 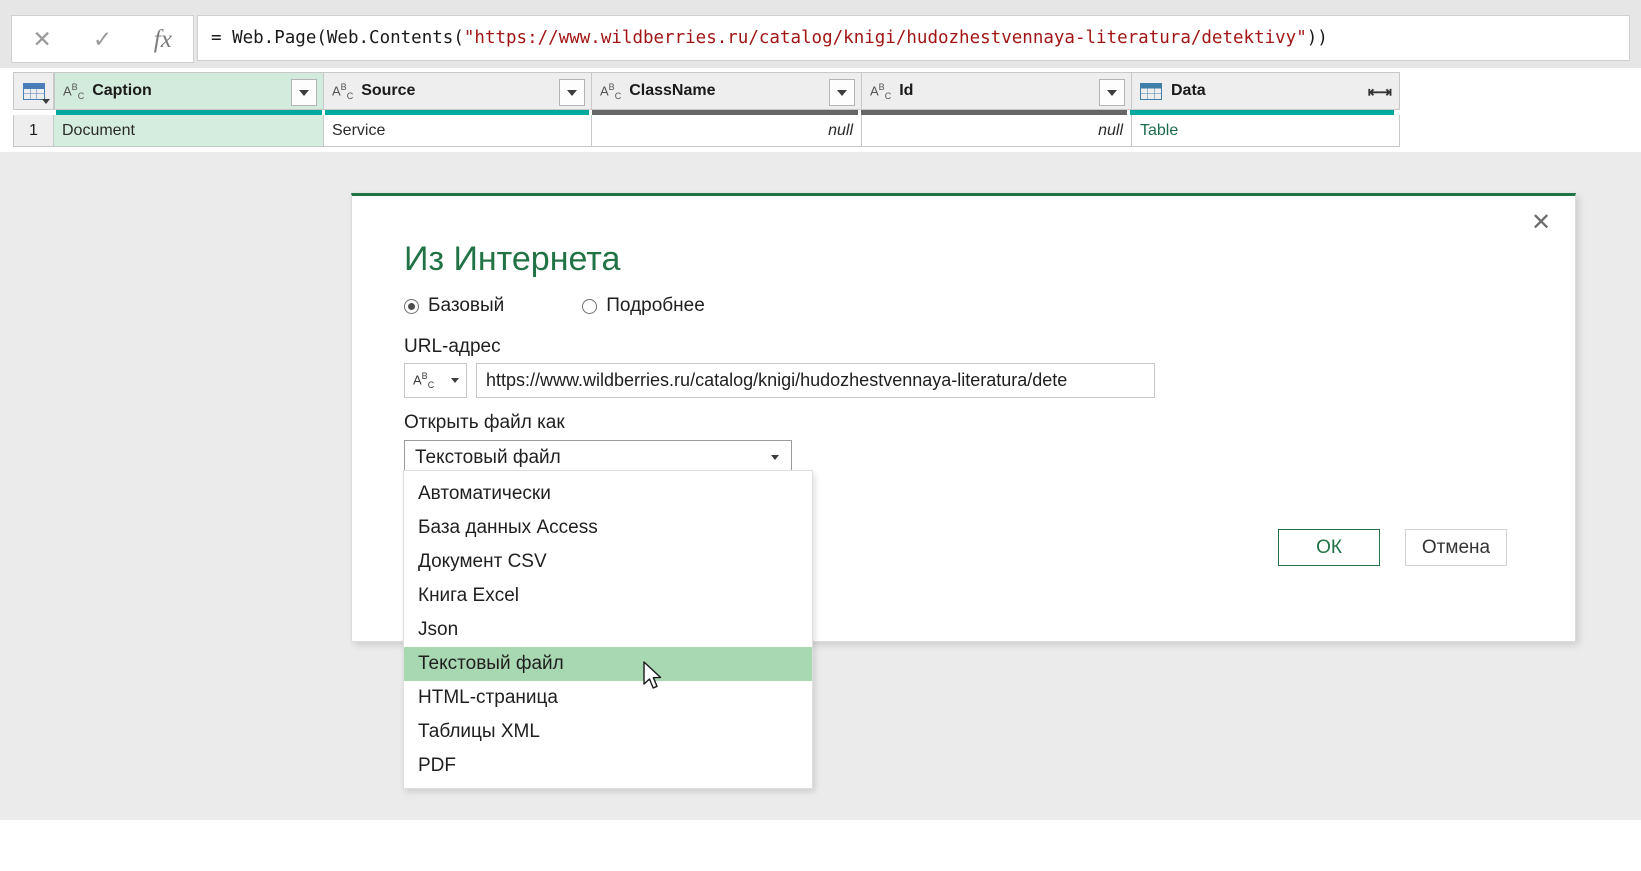 I want to click on option-json: Json, so click(x=608, y=630).